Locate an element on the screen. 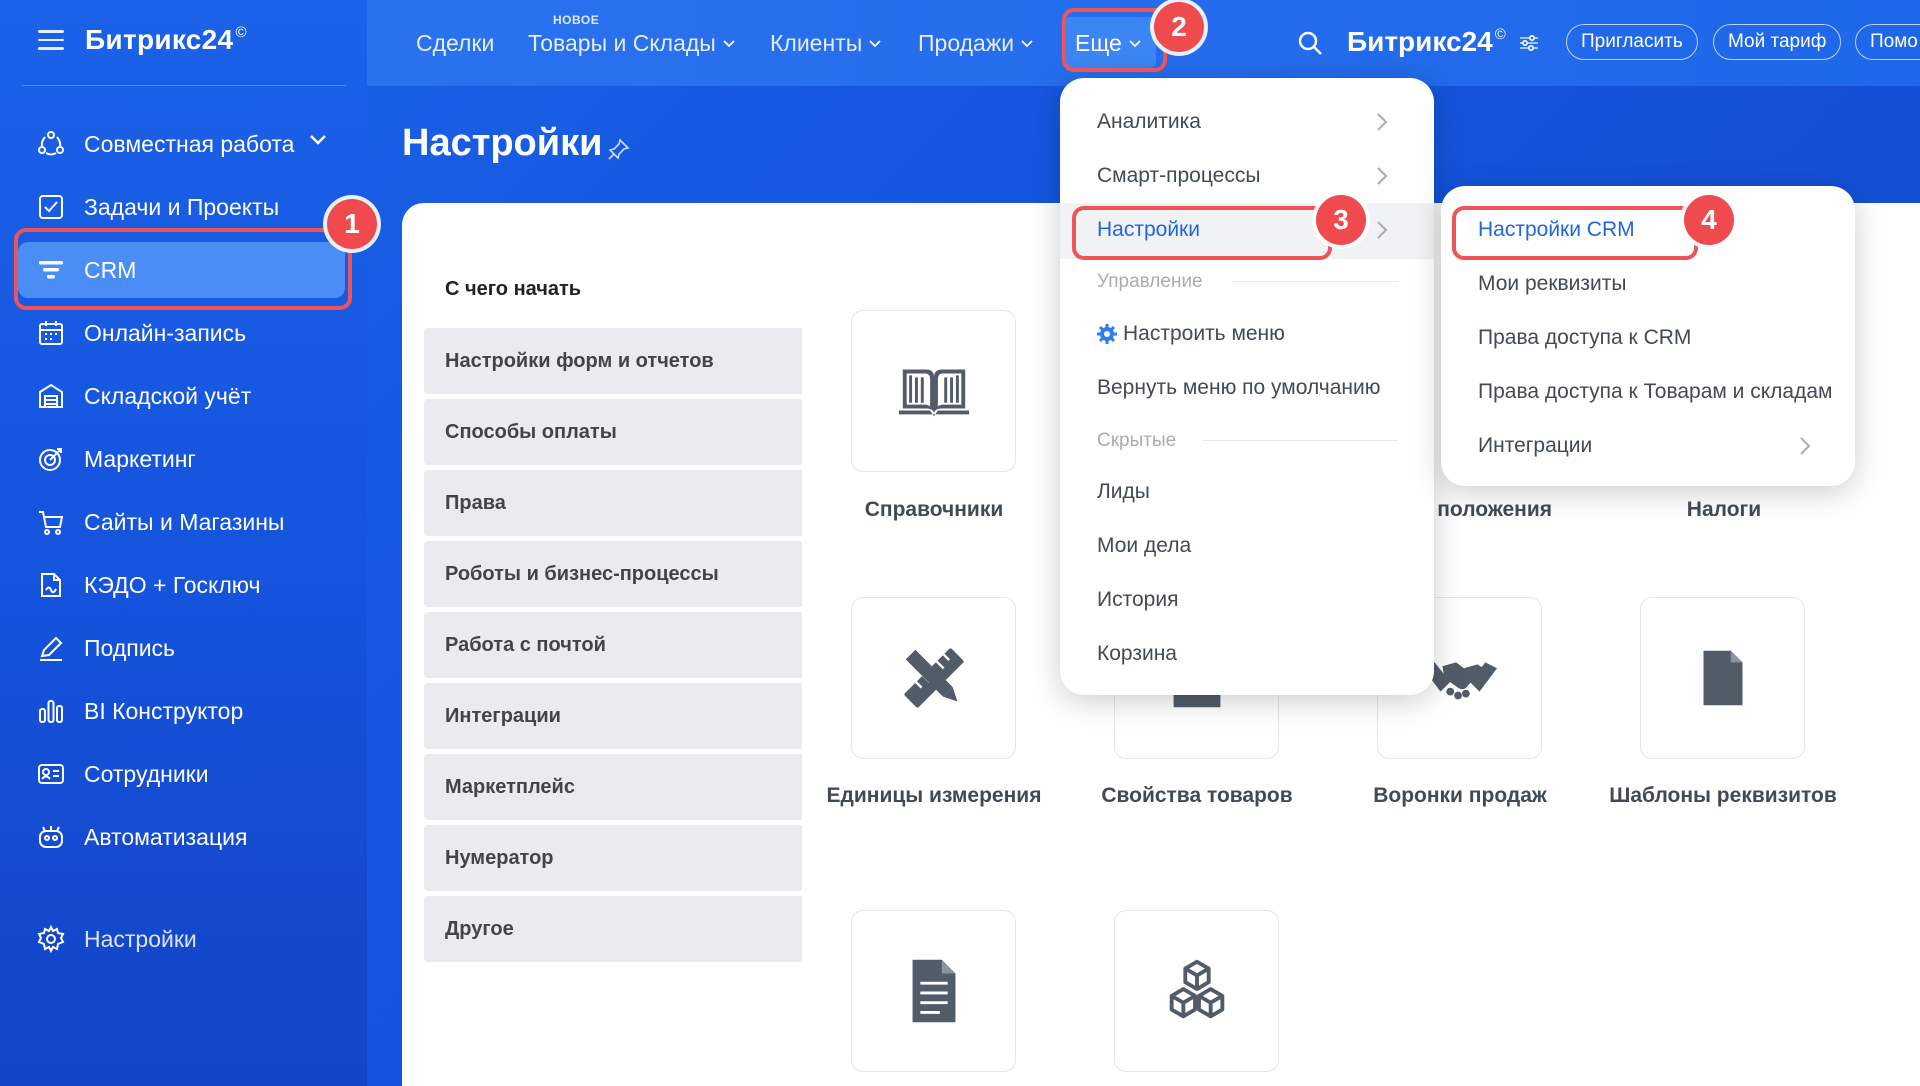 The width and height of the screenshot is (1920, 1086). sidebar-item-collaboration: Совместная работа is located at coordinates (181, 144).